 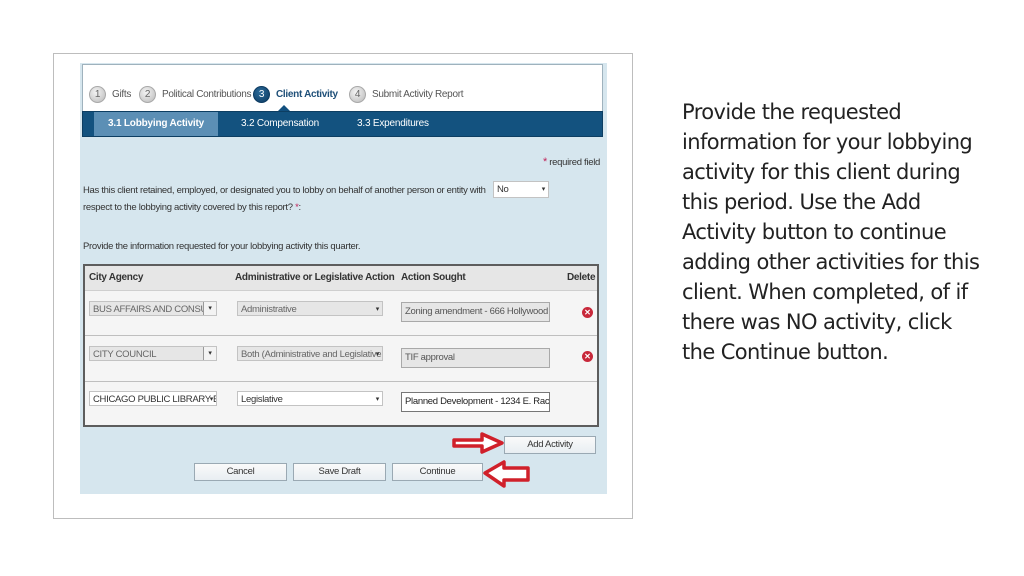 What do you see at coordinates (307, 94) in the screenshot?
I see `step-label: Client Activity` at bounding box center [307, 94].